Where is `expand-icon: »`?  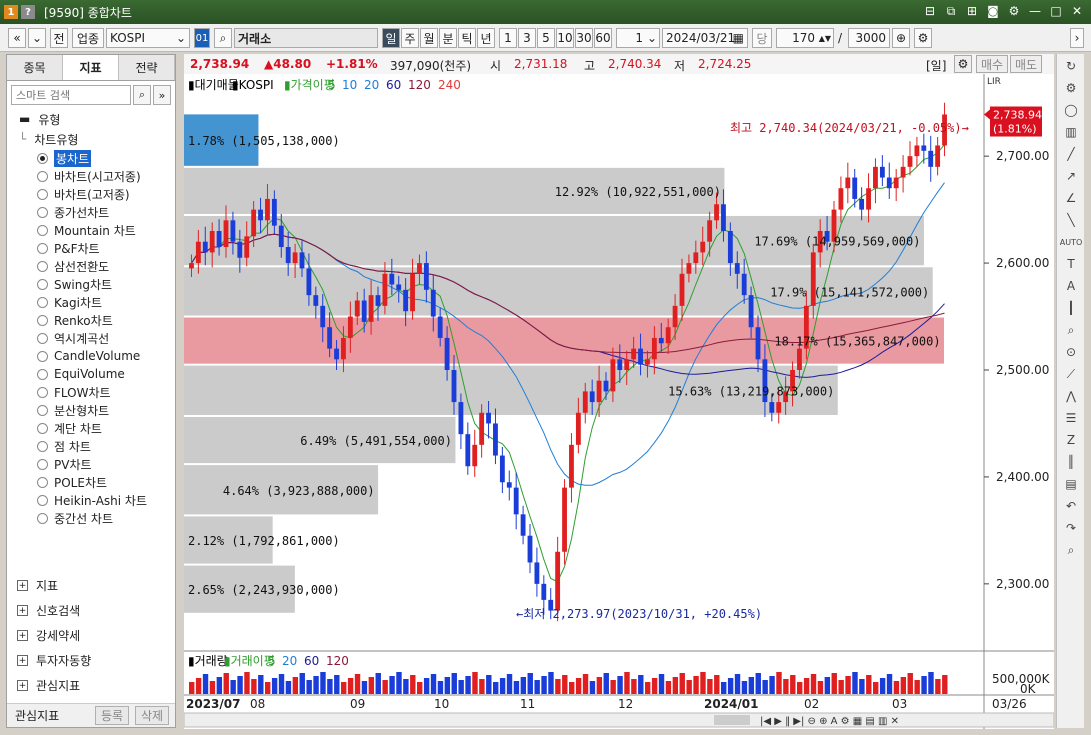
expand-icon: » is located at coordinates (162, 95).